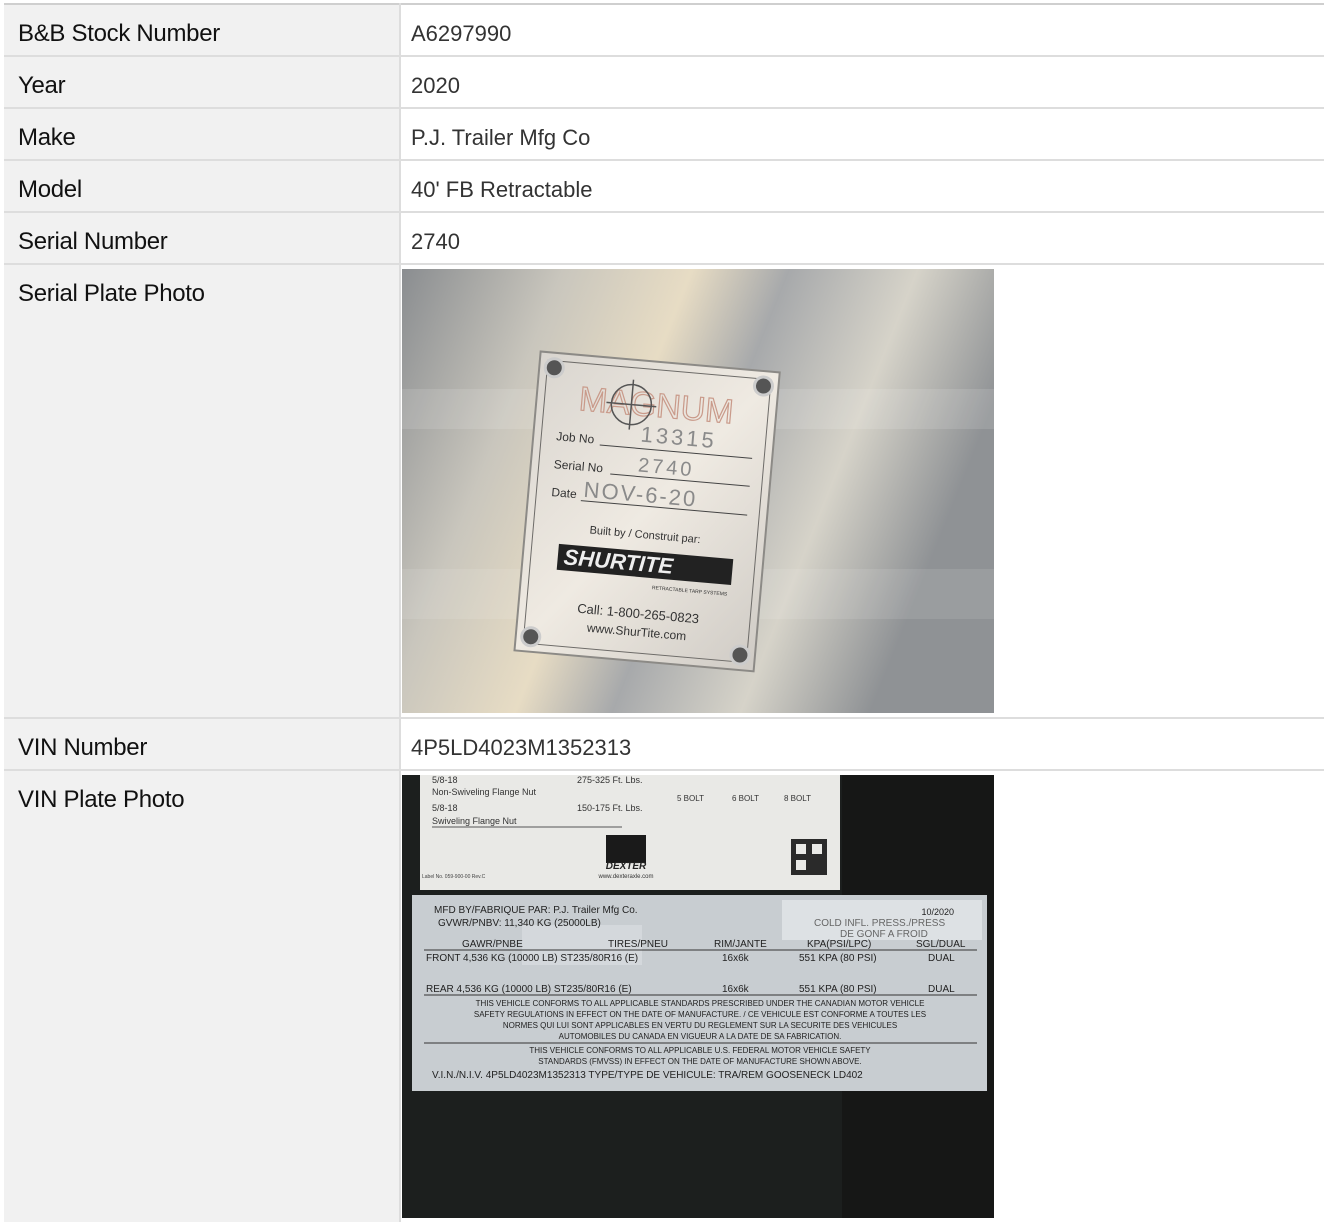 The width and height of the screenshot is (1324, 1222). I want to click on rear-axle: REAR 4,536 KG (10000 LB) ST235/80R16 (E), so click(529, 989).